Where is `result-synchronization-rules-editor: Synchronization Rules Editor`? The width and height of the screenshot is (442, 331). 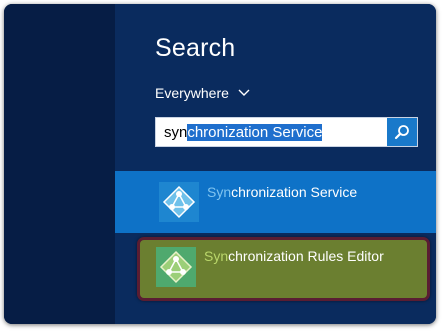 result-synchronization-rules-editor: Synchronization Rules Editor is located at coordinates (283, 269).